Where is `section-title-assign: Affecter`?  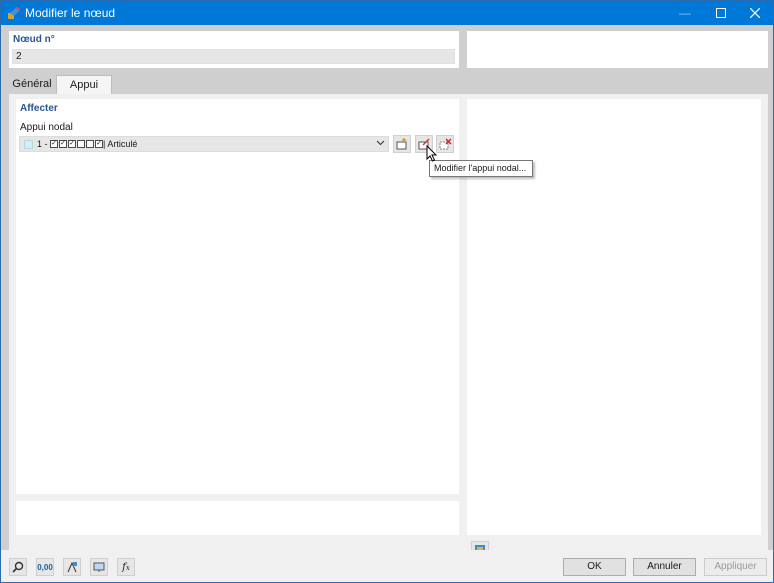 section-title-assign: Affecter is located at coordinates (39, 108).